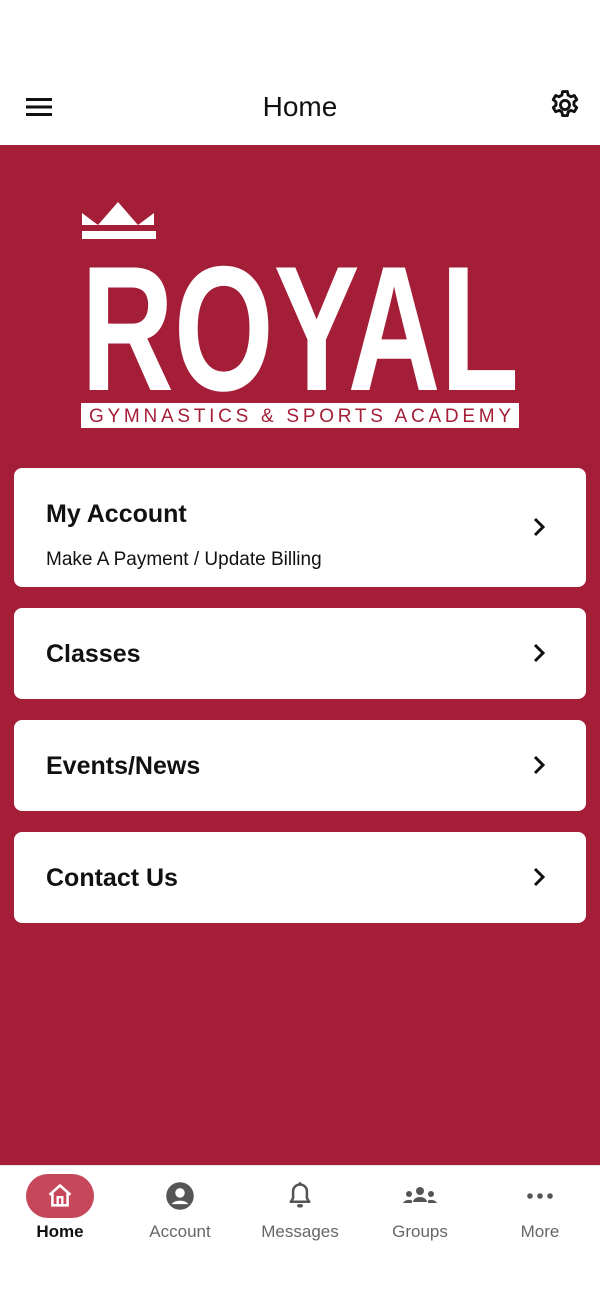 This screenshot has width=600, height=1298. Describe the element at coordinates (39, 107) in the screenshot. I see `hamburger-menu-icon` at that location.